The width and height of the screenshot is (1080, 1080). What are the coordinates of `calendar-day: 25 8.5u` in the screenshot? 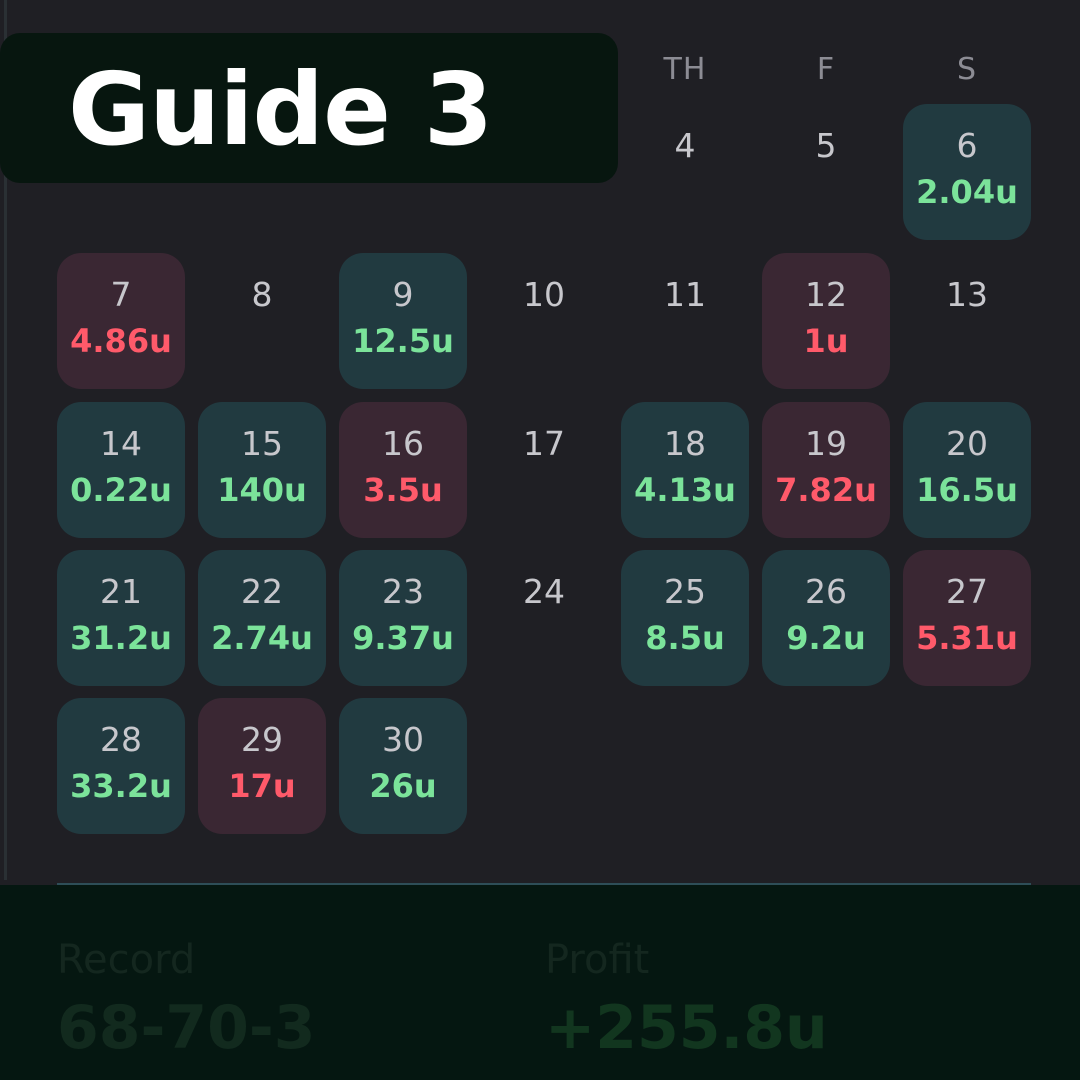 It's located at (685, 618).